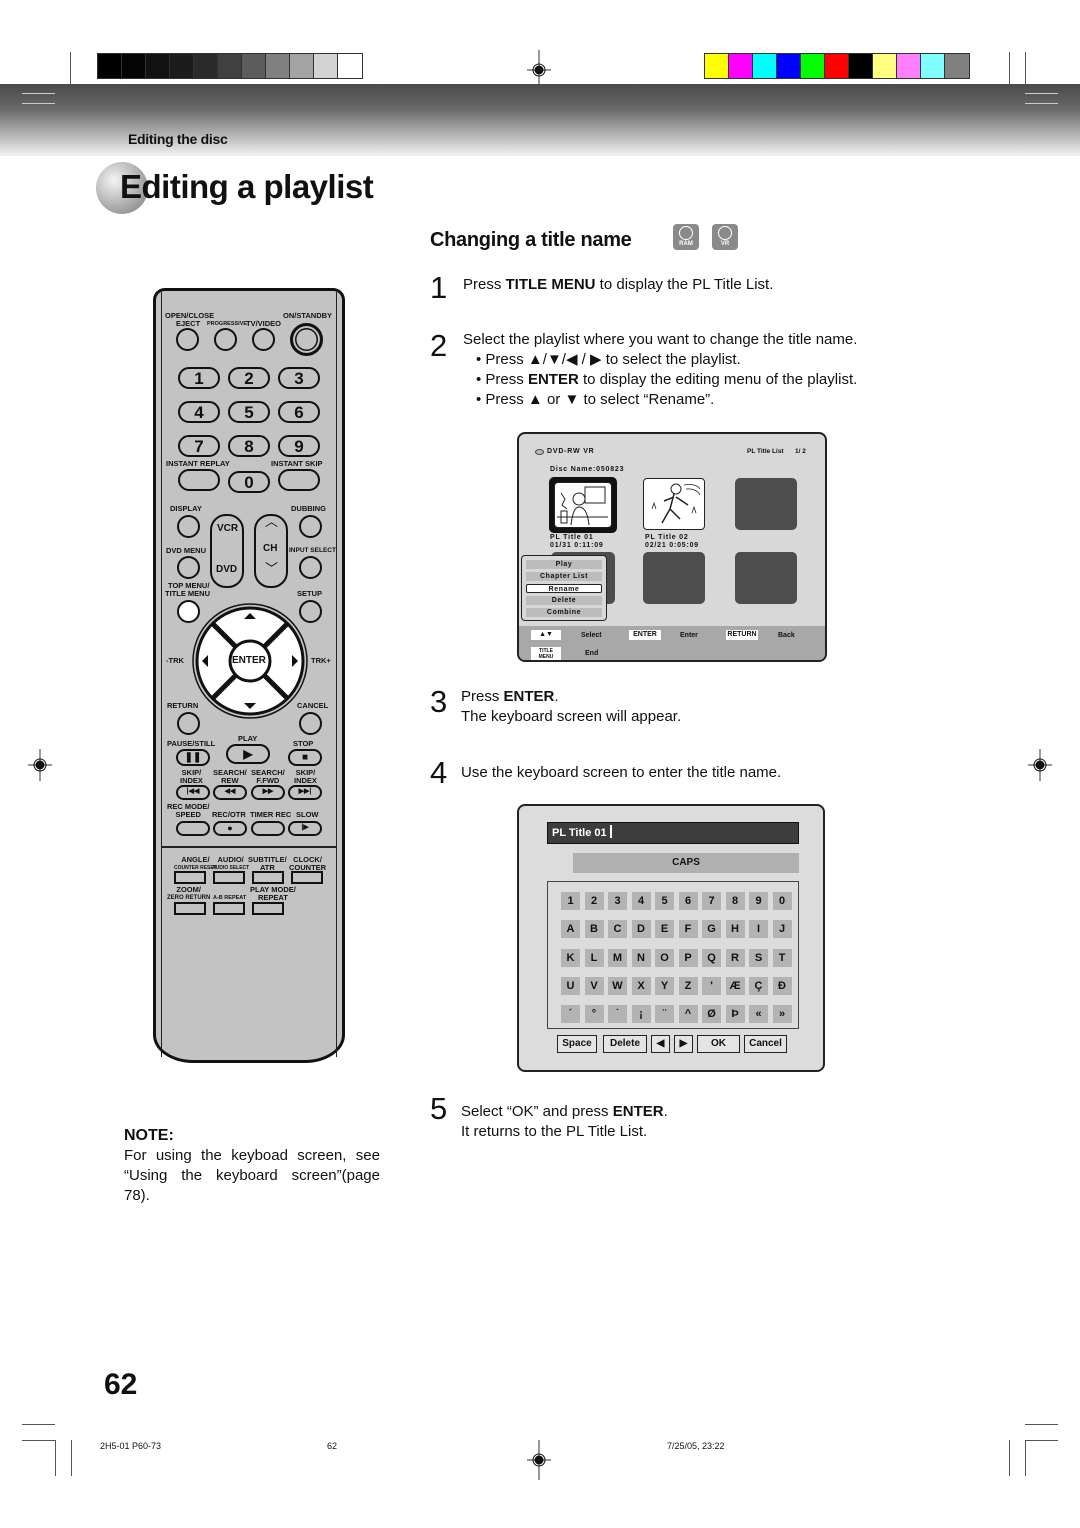  Describe the element at coordinates (193, 792) in the screenshot. I see `skip-back-button: |◀◀` at that location.